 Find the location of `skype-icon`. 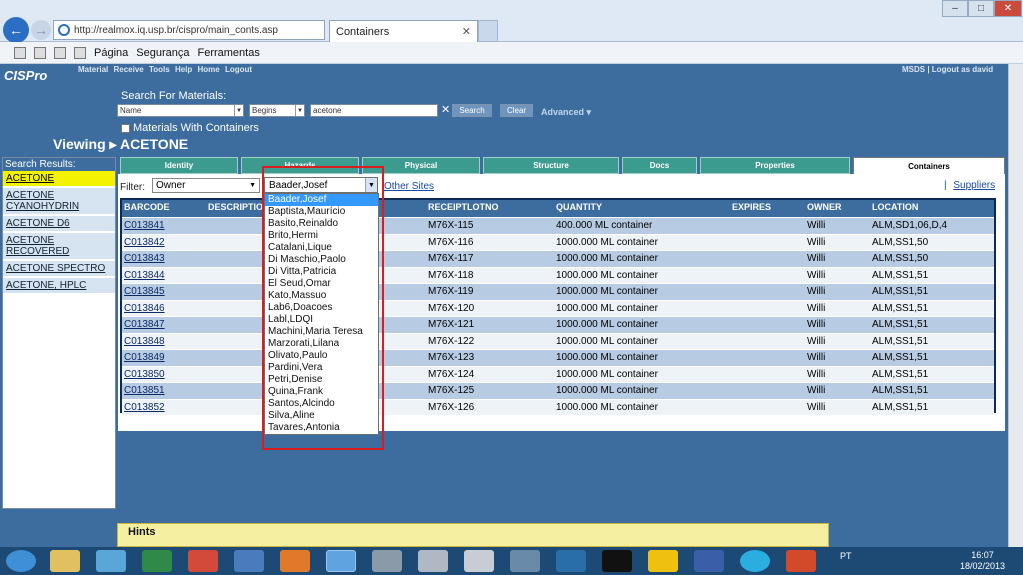

skype-icon is located at coordinates (755, 561).